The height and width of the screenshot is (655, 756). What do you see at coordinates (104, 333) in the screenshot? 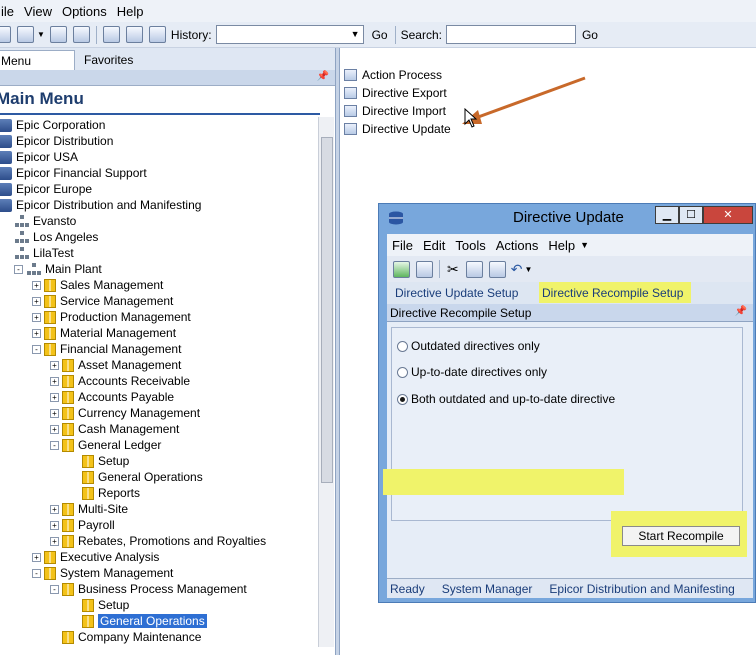
I see `tree-item: + Material Management` at bounding box center [104, 333].